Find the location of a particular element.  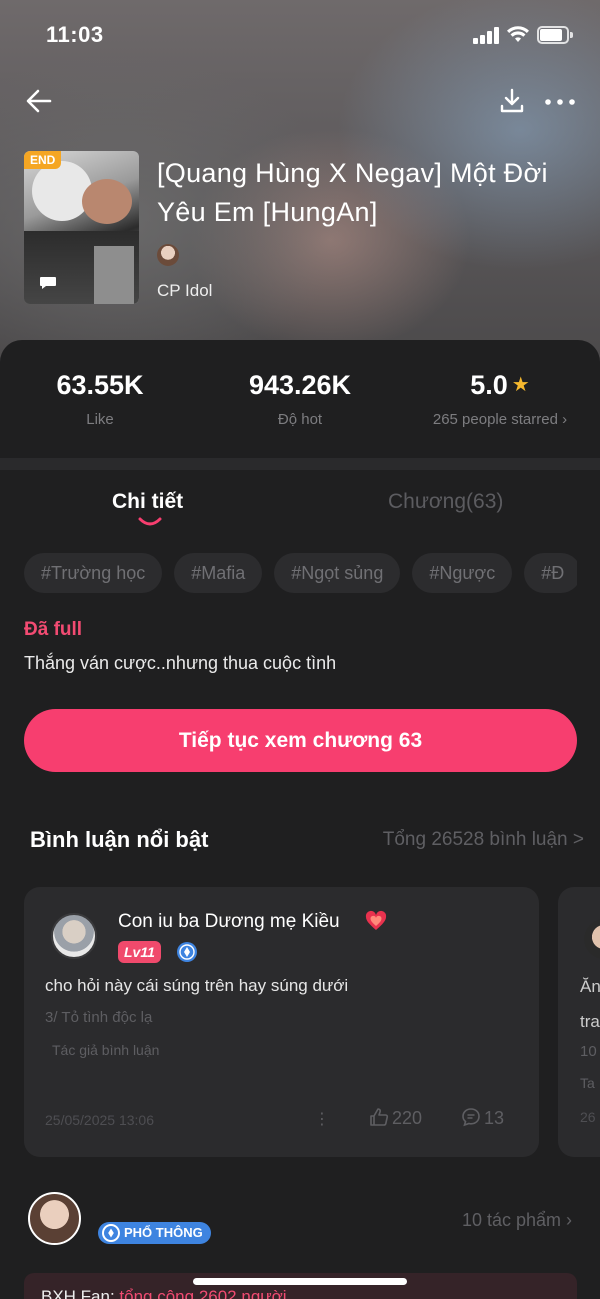

more-options-icon is located at coordinates (560, 102).